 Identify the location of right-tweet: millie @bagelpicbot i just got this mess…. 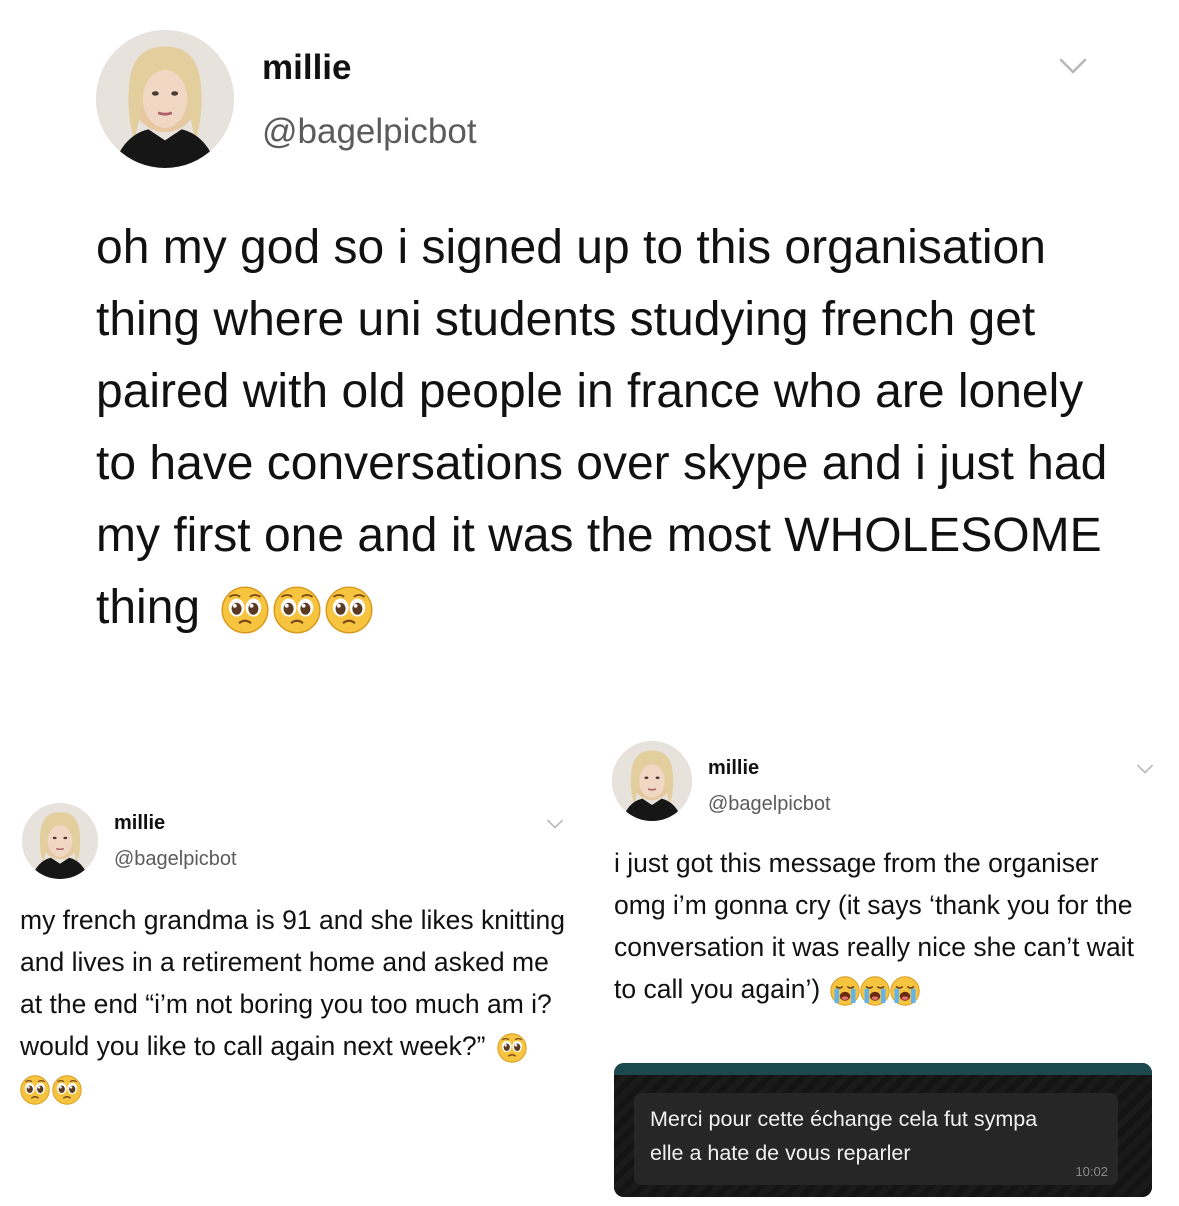
(884, 890).